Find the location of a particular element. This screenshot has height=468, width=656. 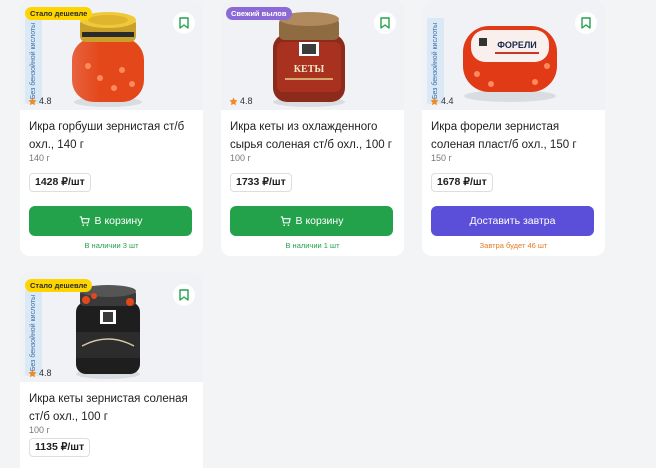

package-label: КЕТЫ is located at coordinates (309, 69).